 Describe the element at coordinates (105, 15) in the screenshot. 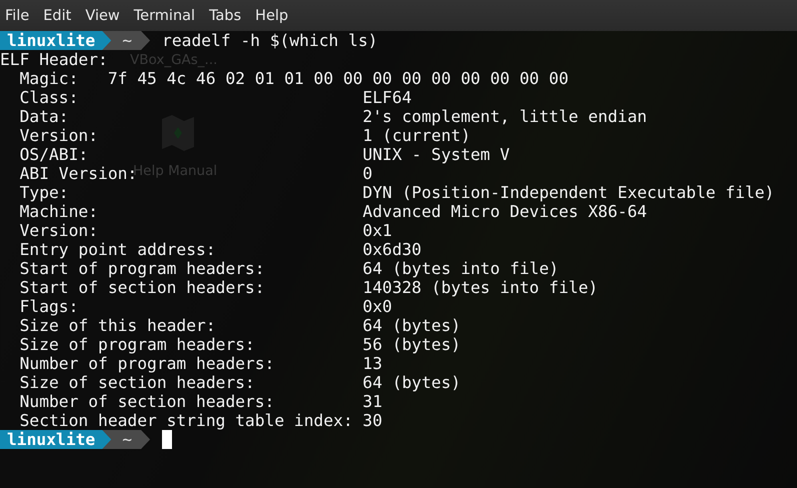

I see `menu-item: View` at that location.